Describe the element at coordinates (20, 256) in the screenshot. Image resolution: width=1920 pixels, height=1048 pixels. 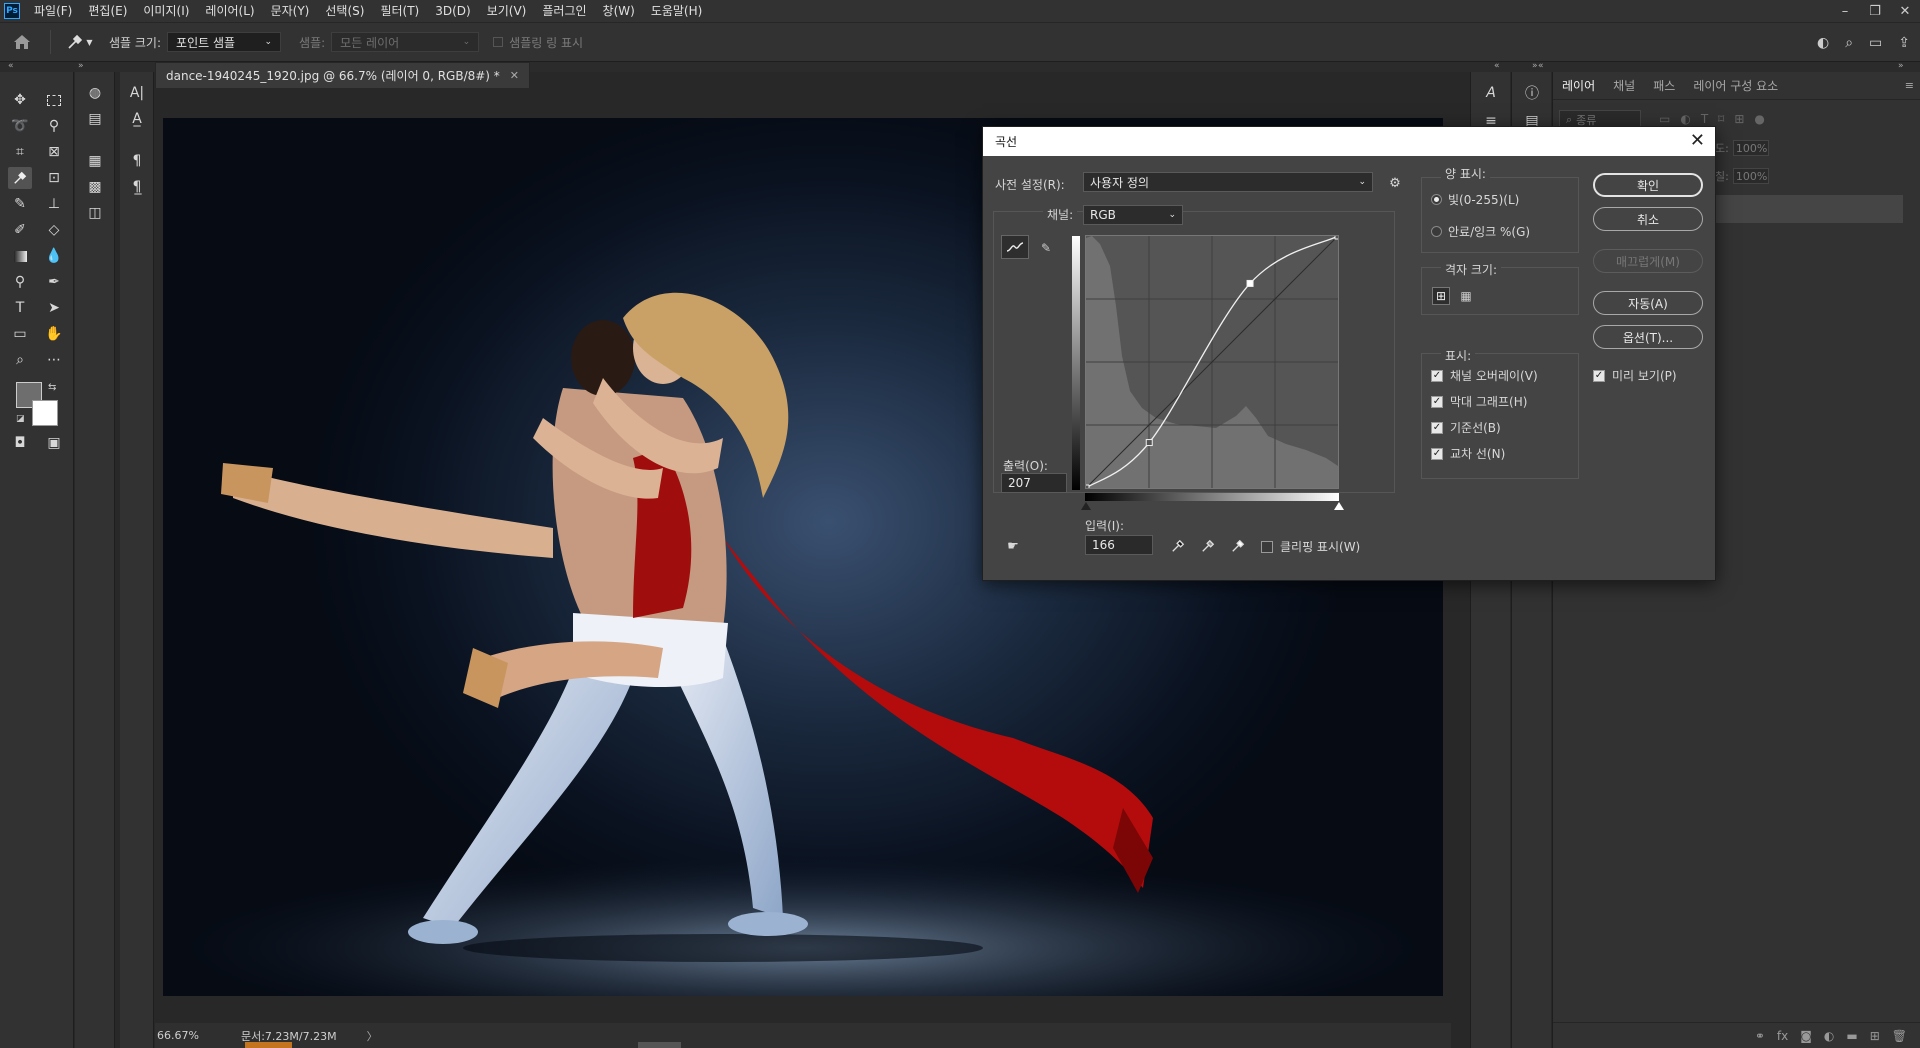
I see `gradient-tool-icon` at that location.